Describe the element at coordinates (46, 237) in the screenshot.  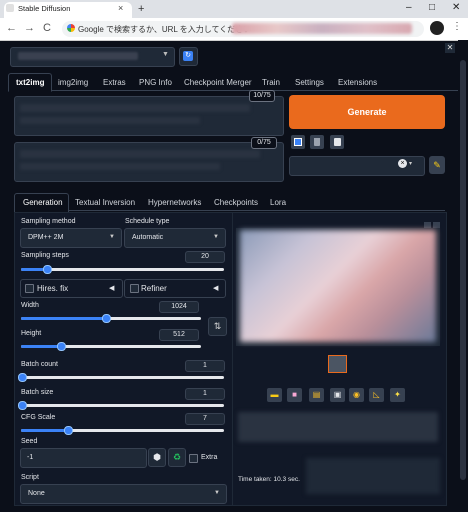
I see `sampling-method-value: DPM++ 2M` at that location.